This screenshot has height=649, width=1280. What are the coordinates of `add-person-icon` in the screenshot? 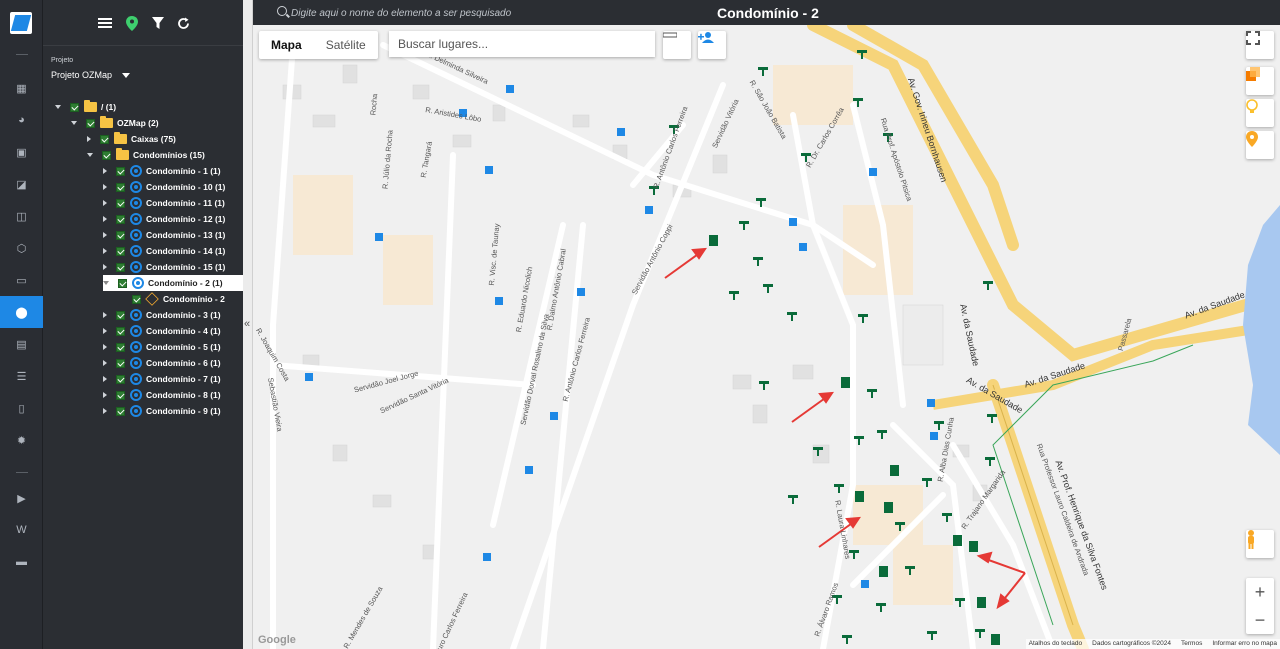 It's located at (712, 45).